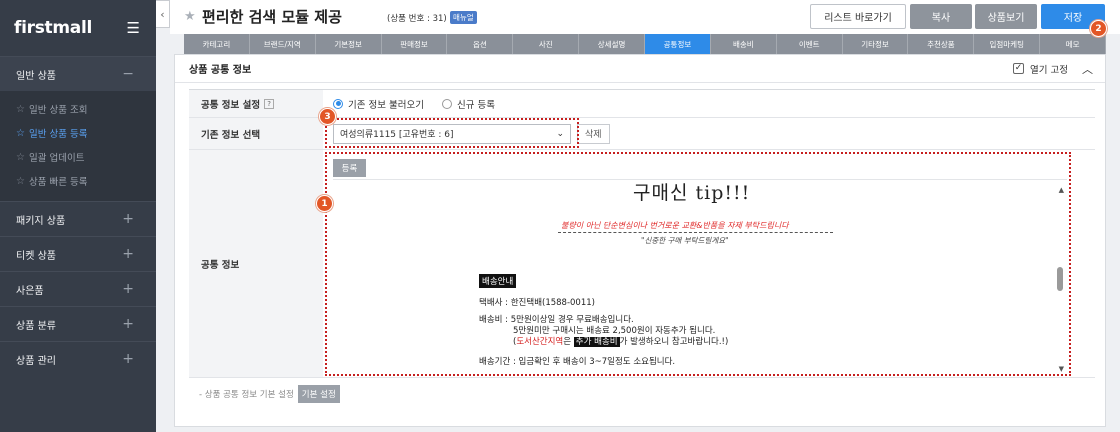 The image size is (1120, 432). What do you see at coordinates (875, 44) in the screenshot?
I see `tab-etc-info: 기타정보` at bounding box center [875, 44].